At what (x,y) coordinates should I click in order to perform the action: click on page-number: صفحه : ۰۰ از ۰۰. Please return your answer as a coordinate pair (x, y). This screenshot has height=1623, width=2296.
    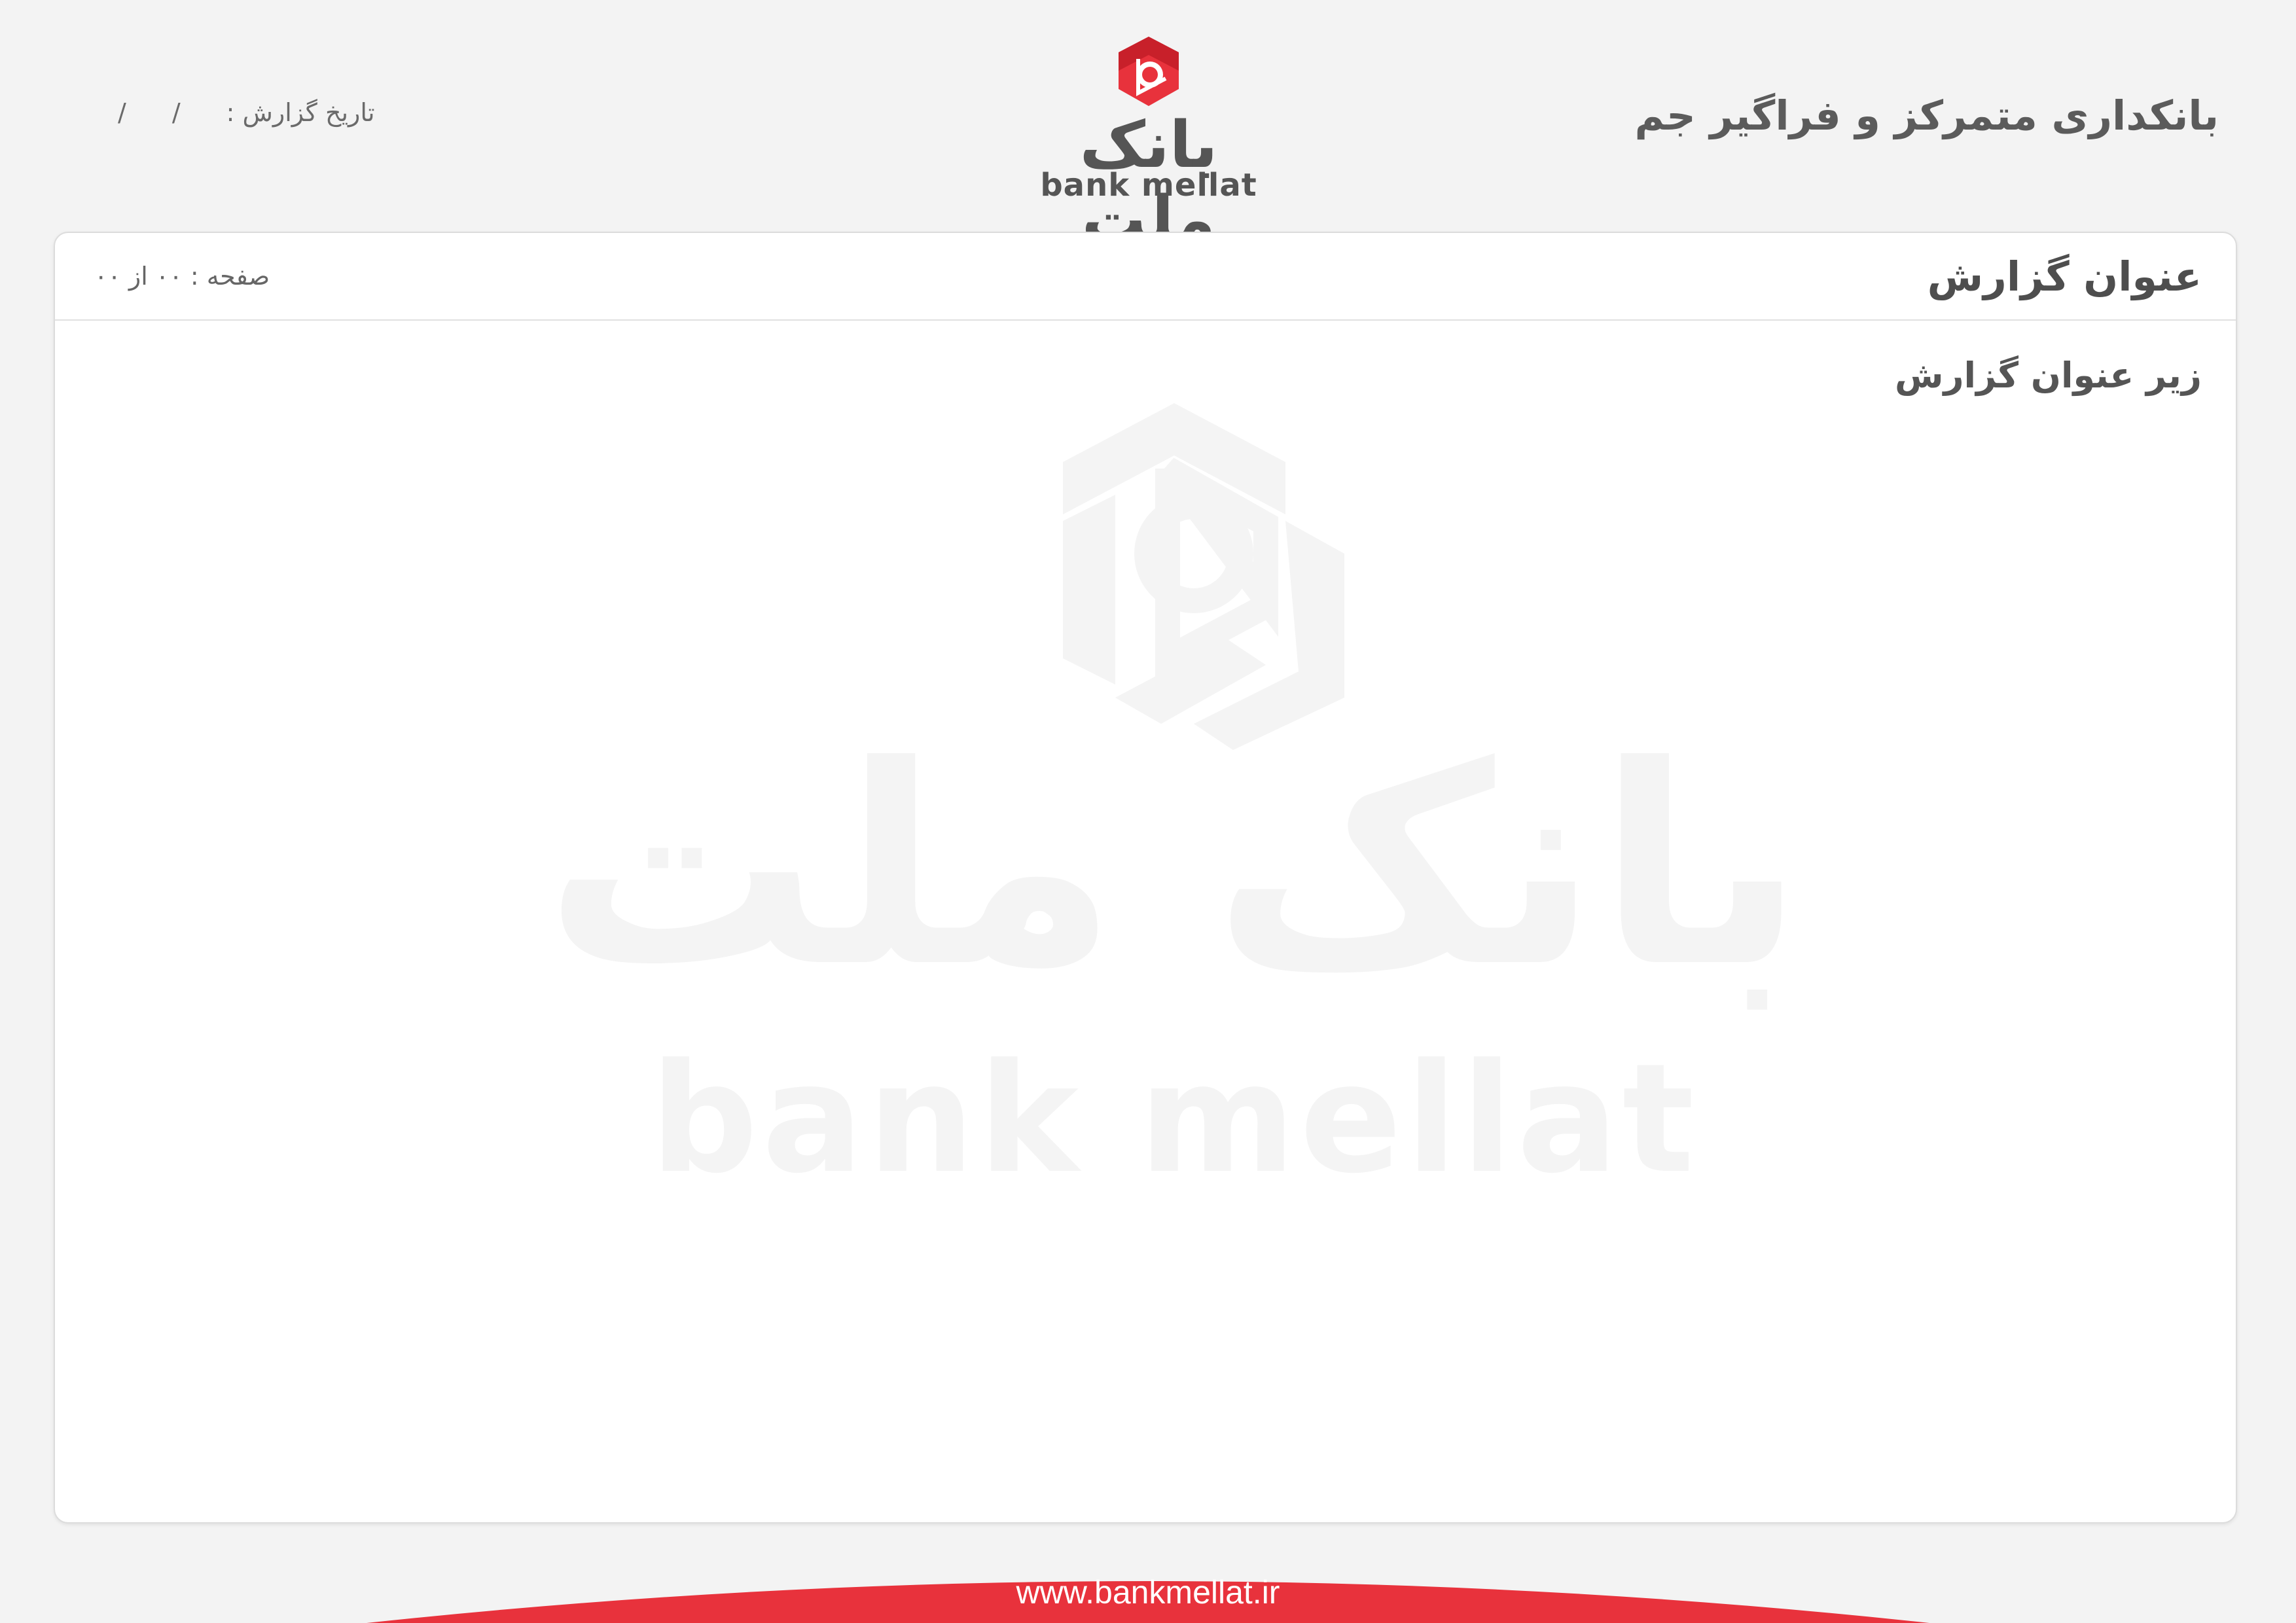
    Looking at the image, I should click on (182, 276).